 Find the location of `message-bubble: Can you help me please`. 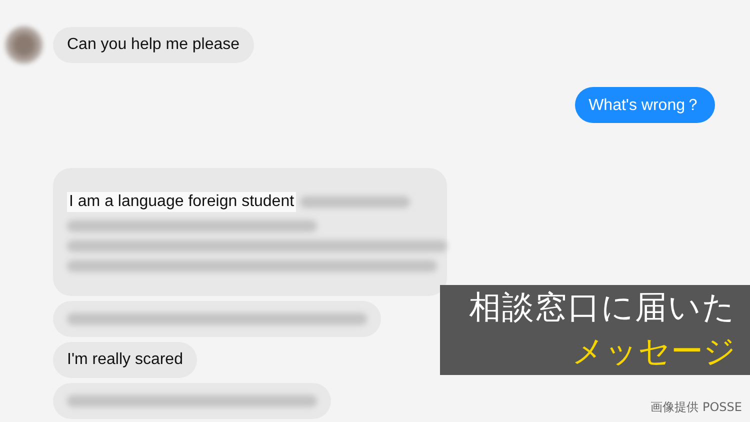

message-bubble: Can you help me please is located at coordinates (153, 45).